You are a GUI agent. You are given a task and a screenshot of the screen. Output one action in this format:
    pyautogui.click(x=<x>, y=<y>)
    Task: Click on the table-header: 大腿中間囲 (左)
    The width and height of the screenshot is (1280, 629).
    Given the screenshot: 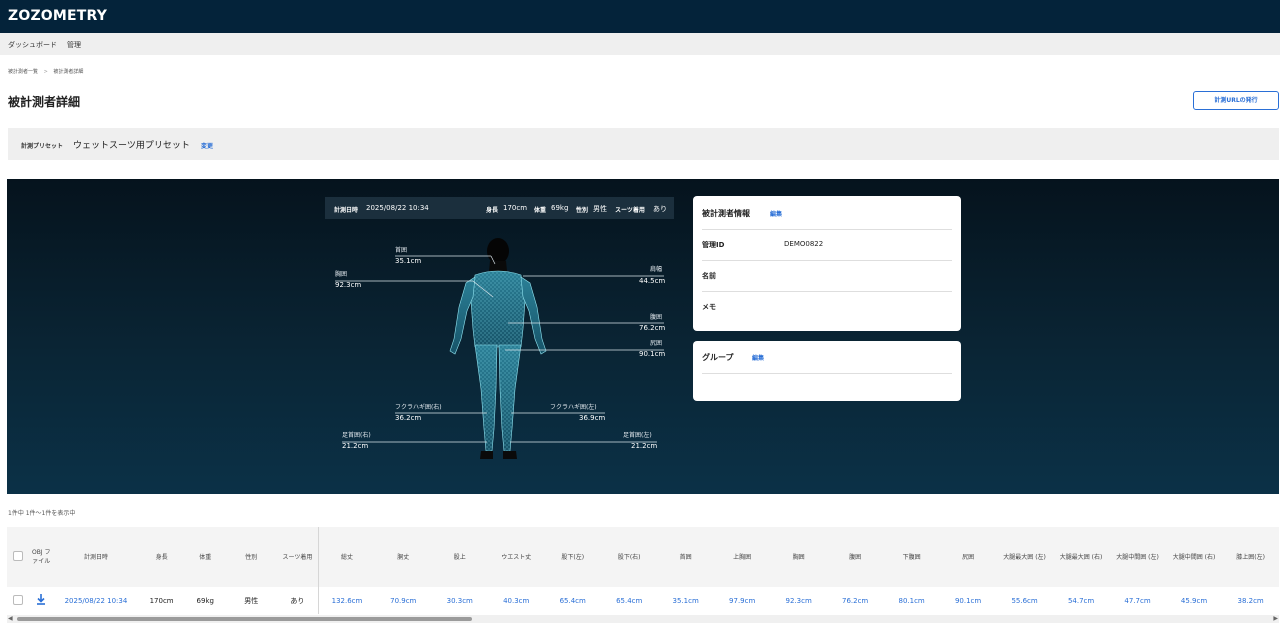 What is the action you would take?
    pyautogui.click(x=1137, y=557)
    